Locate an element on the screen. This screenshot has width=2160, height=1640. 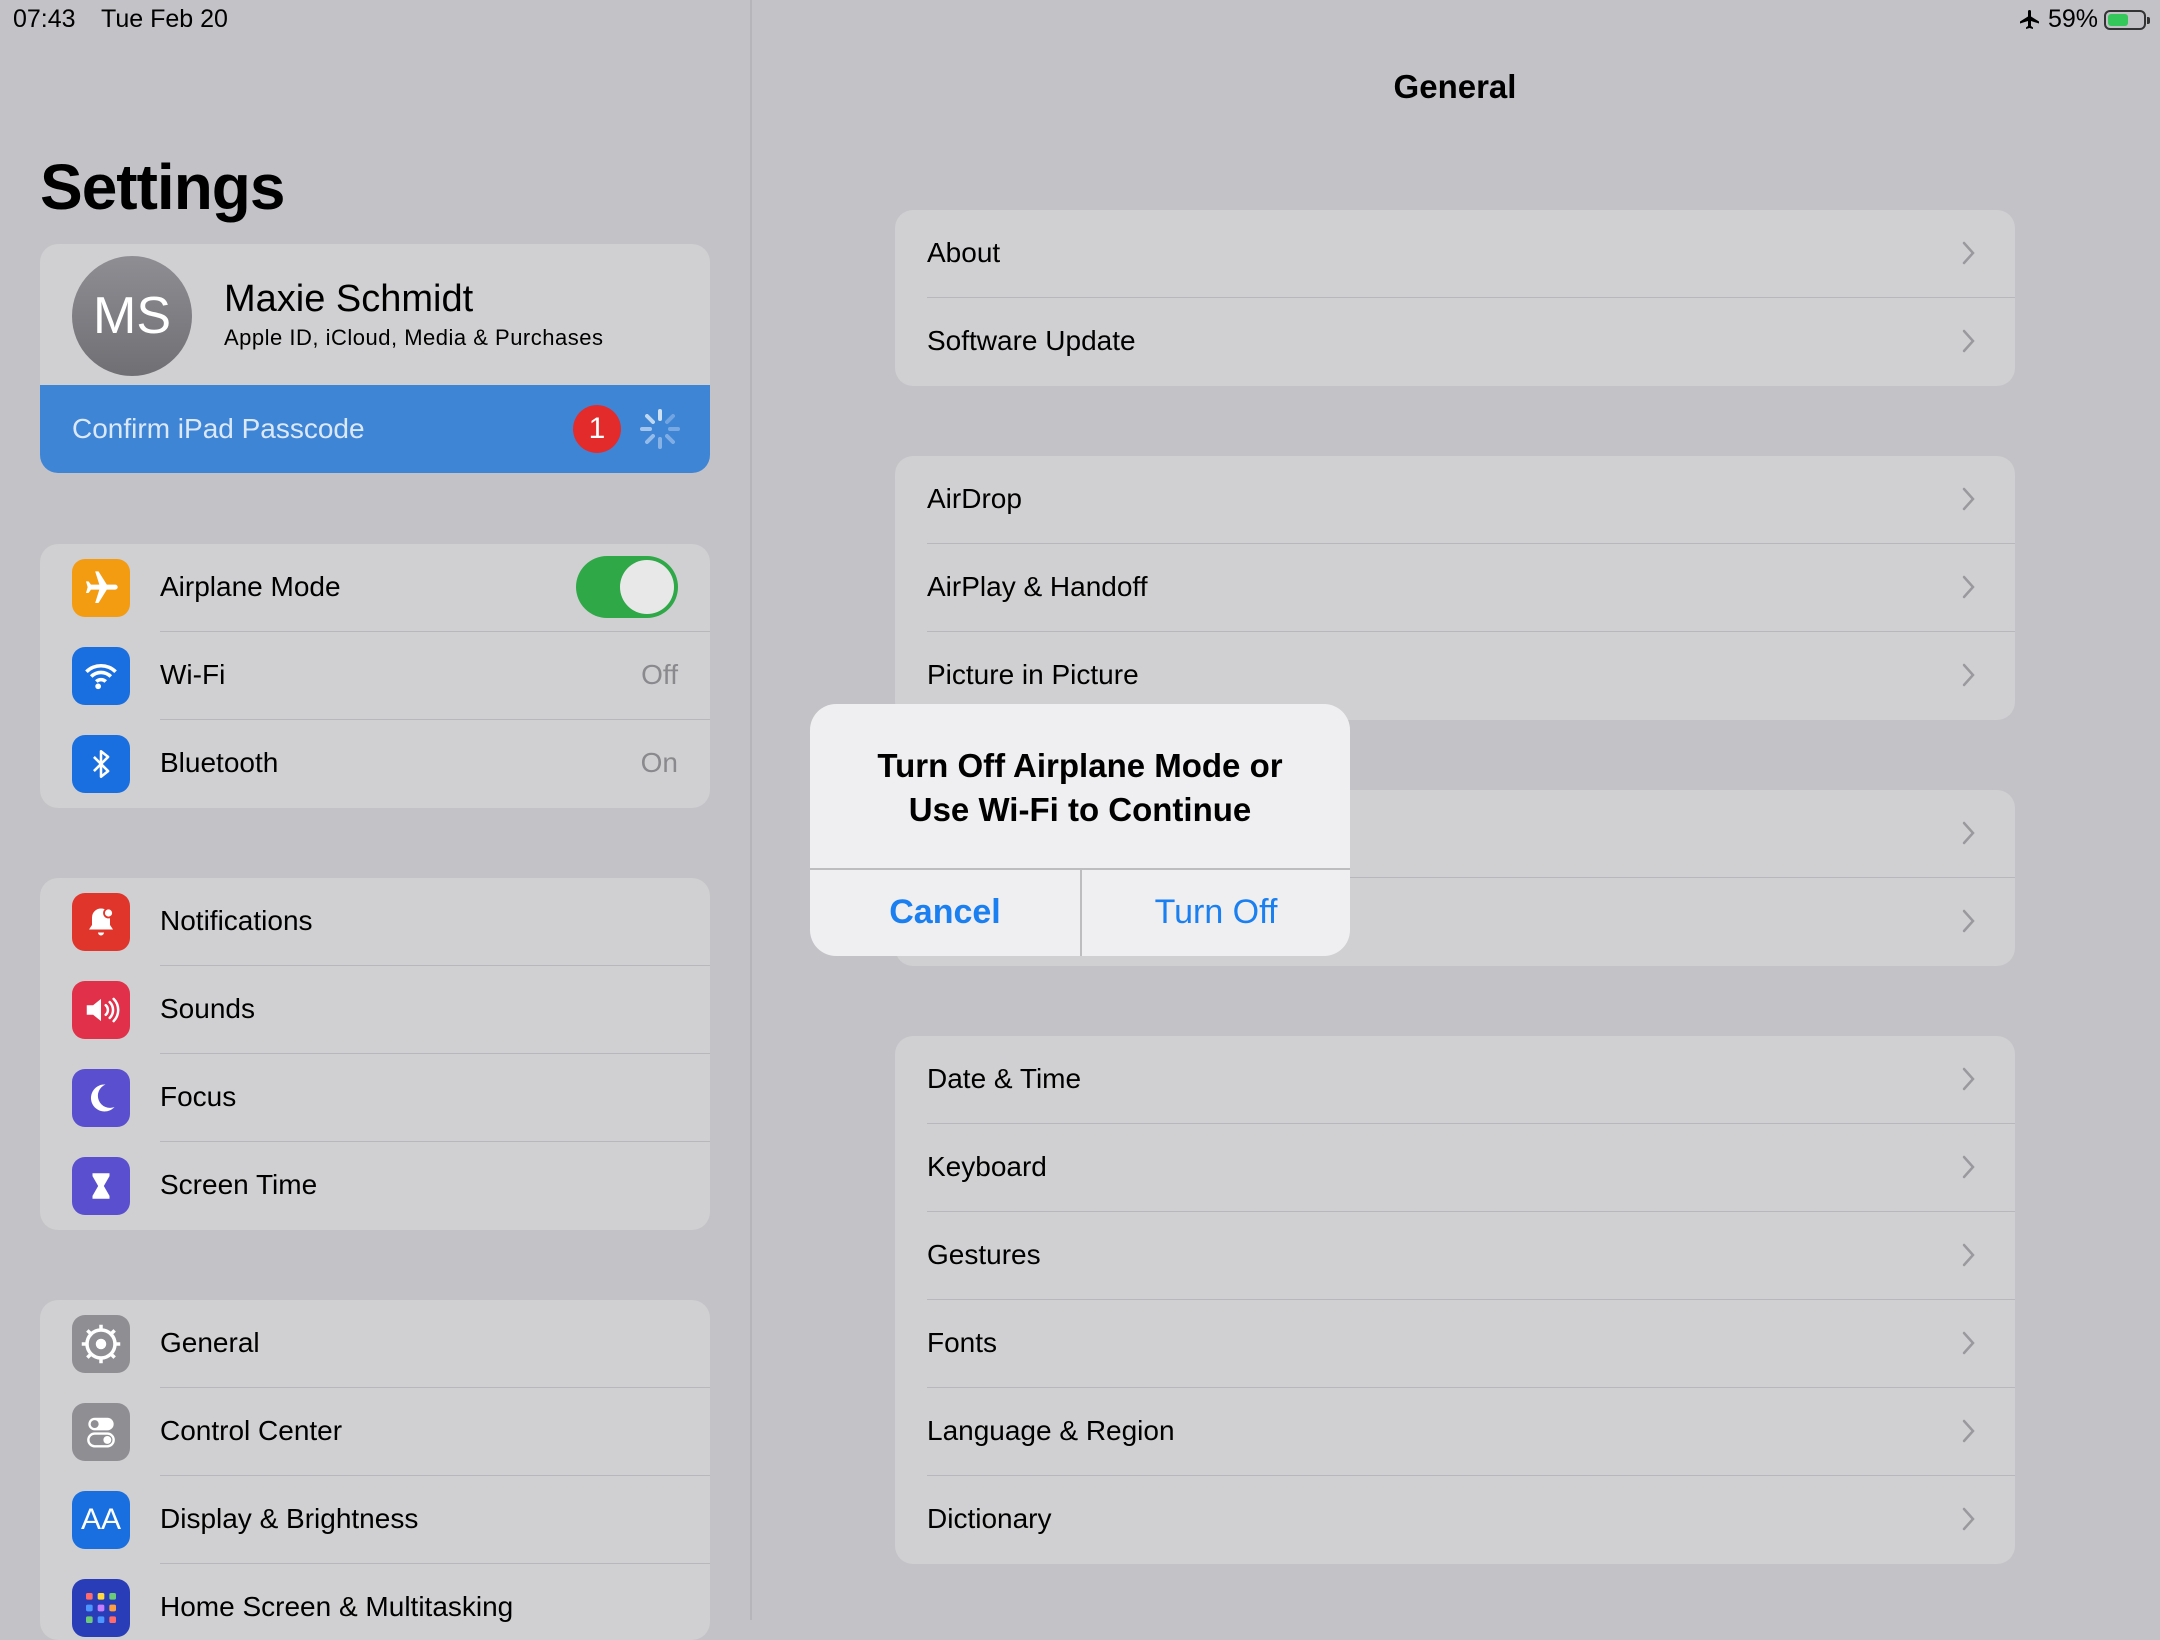
wifi-status: Off is located at coordinates (659, 674).